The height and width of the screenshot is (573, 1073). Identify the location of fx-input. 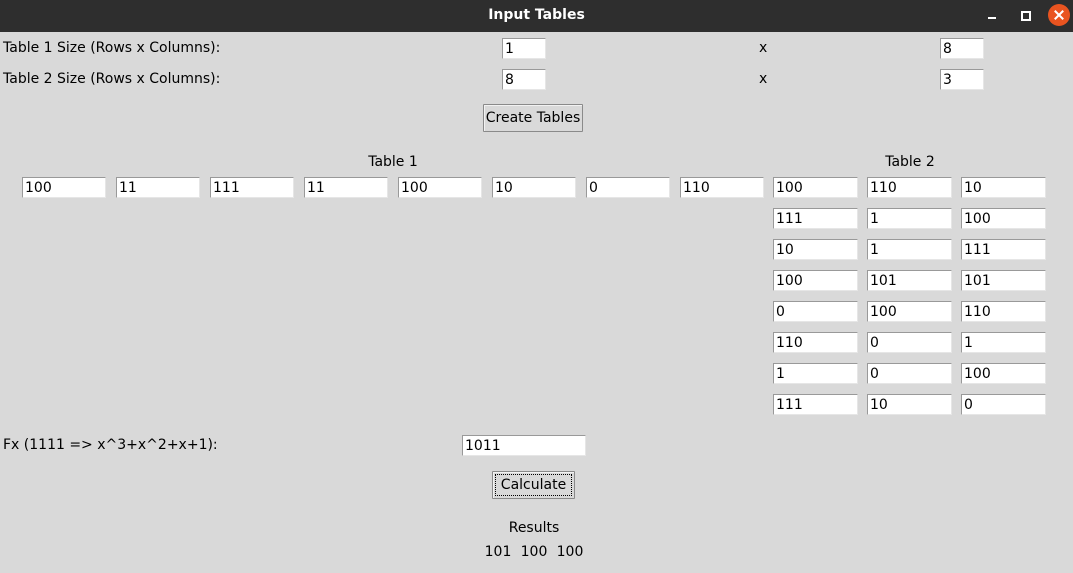
(524, 445).